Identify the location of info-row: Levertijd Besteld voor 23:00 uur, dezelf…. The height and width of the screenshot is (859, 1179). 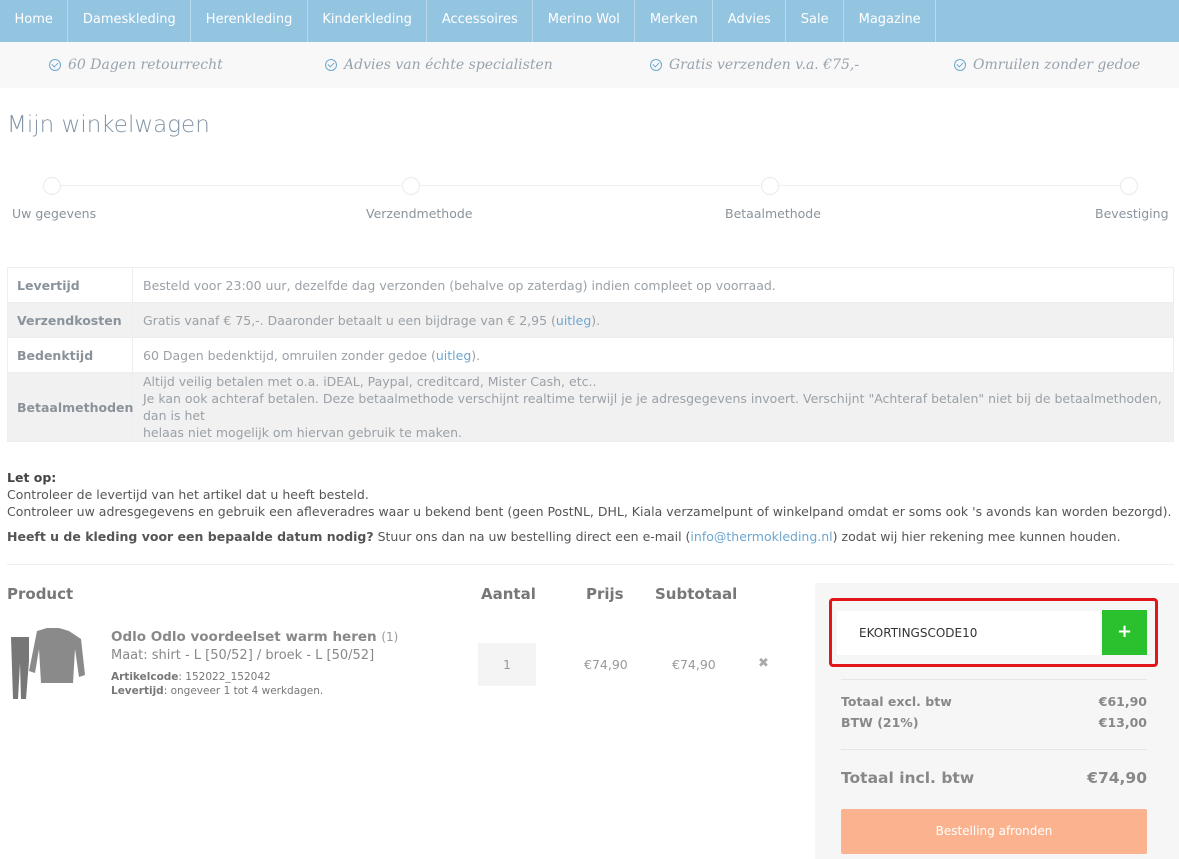
(590, 285).